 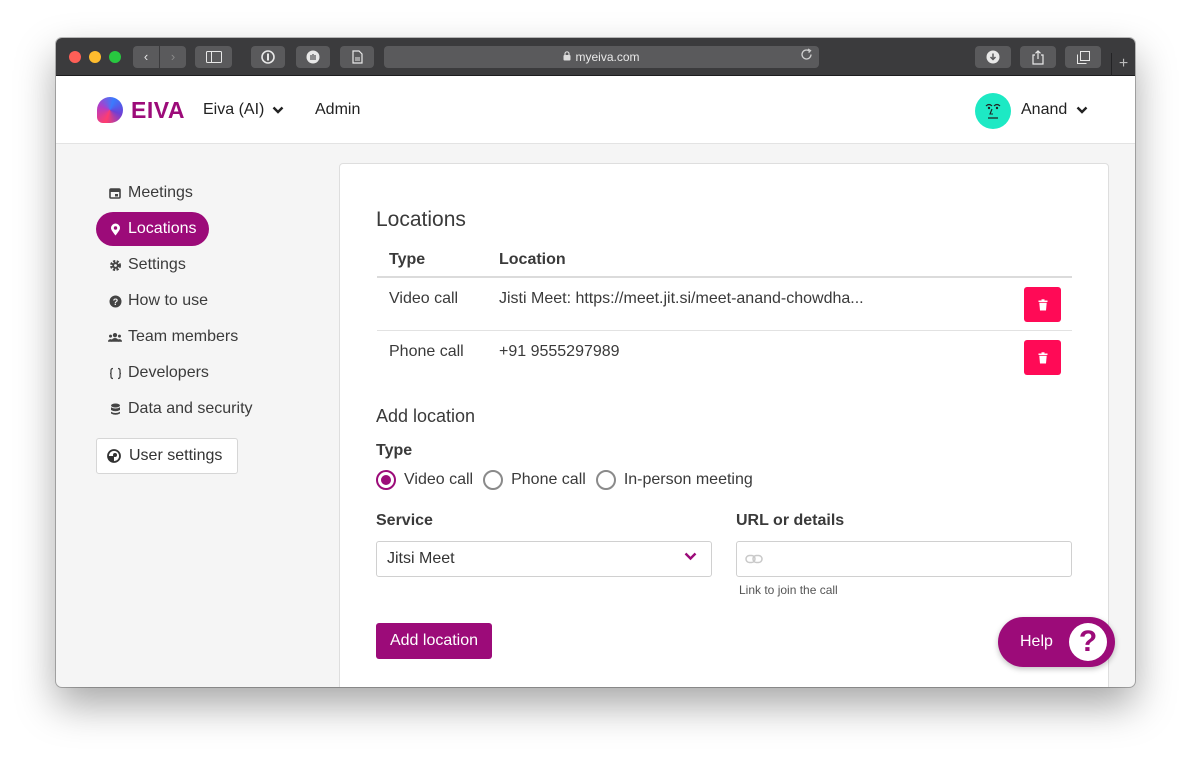 I want to click on hand-stop-icon, so click(x=313, y=57).